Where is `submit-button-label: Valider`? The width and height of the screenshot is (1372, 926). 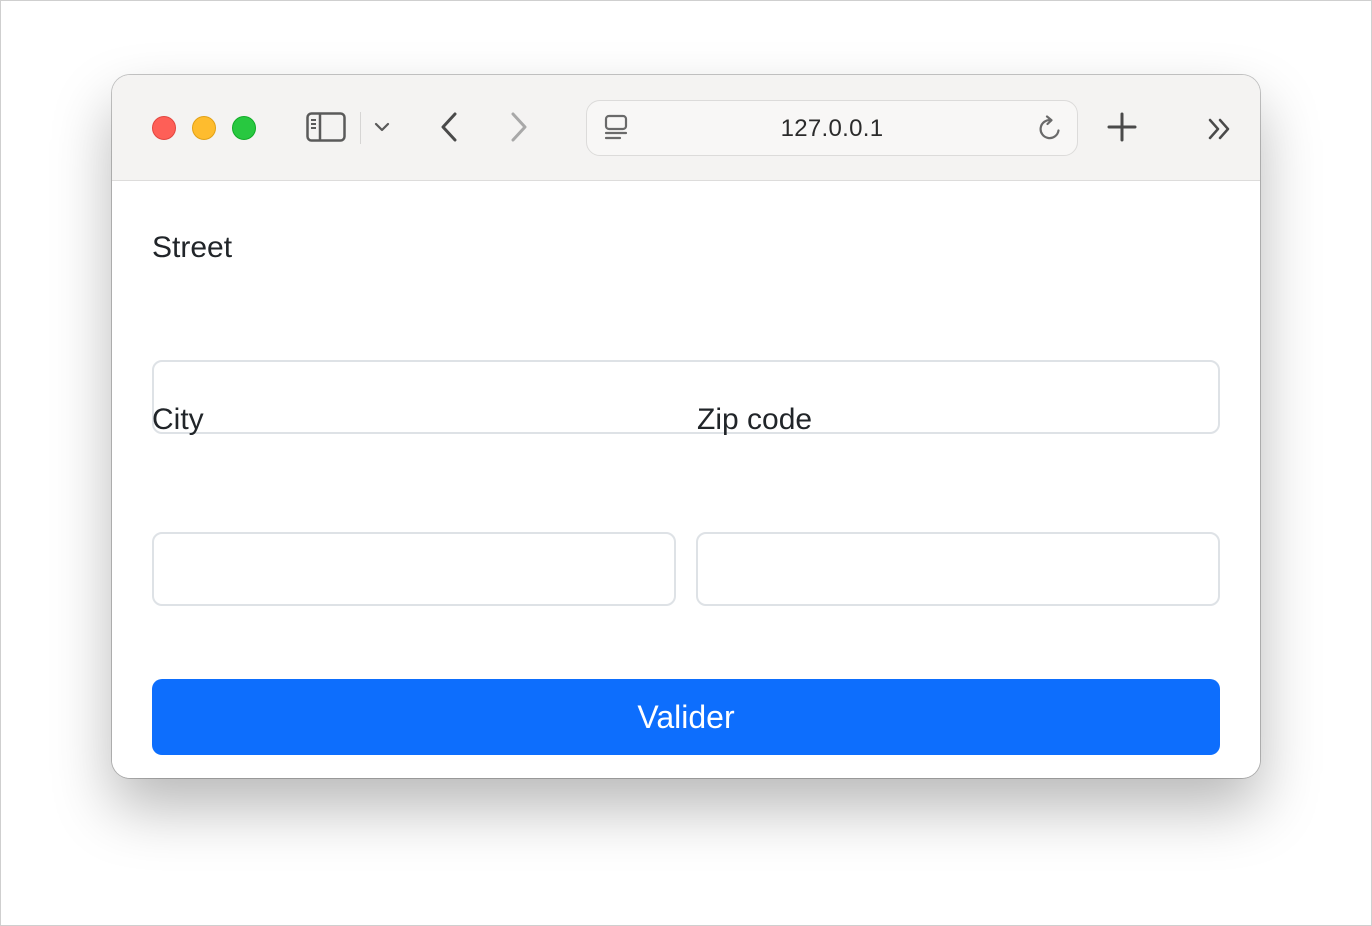 submit-button-label: Valider is located at coordinates (686, 716).